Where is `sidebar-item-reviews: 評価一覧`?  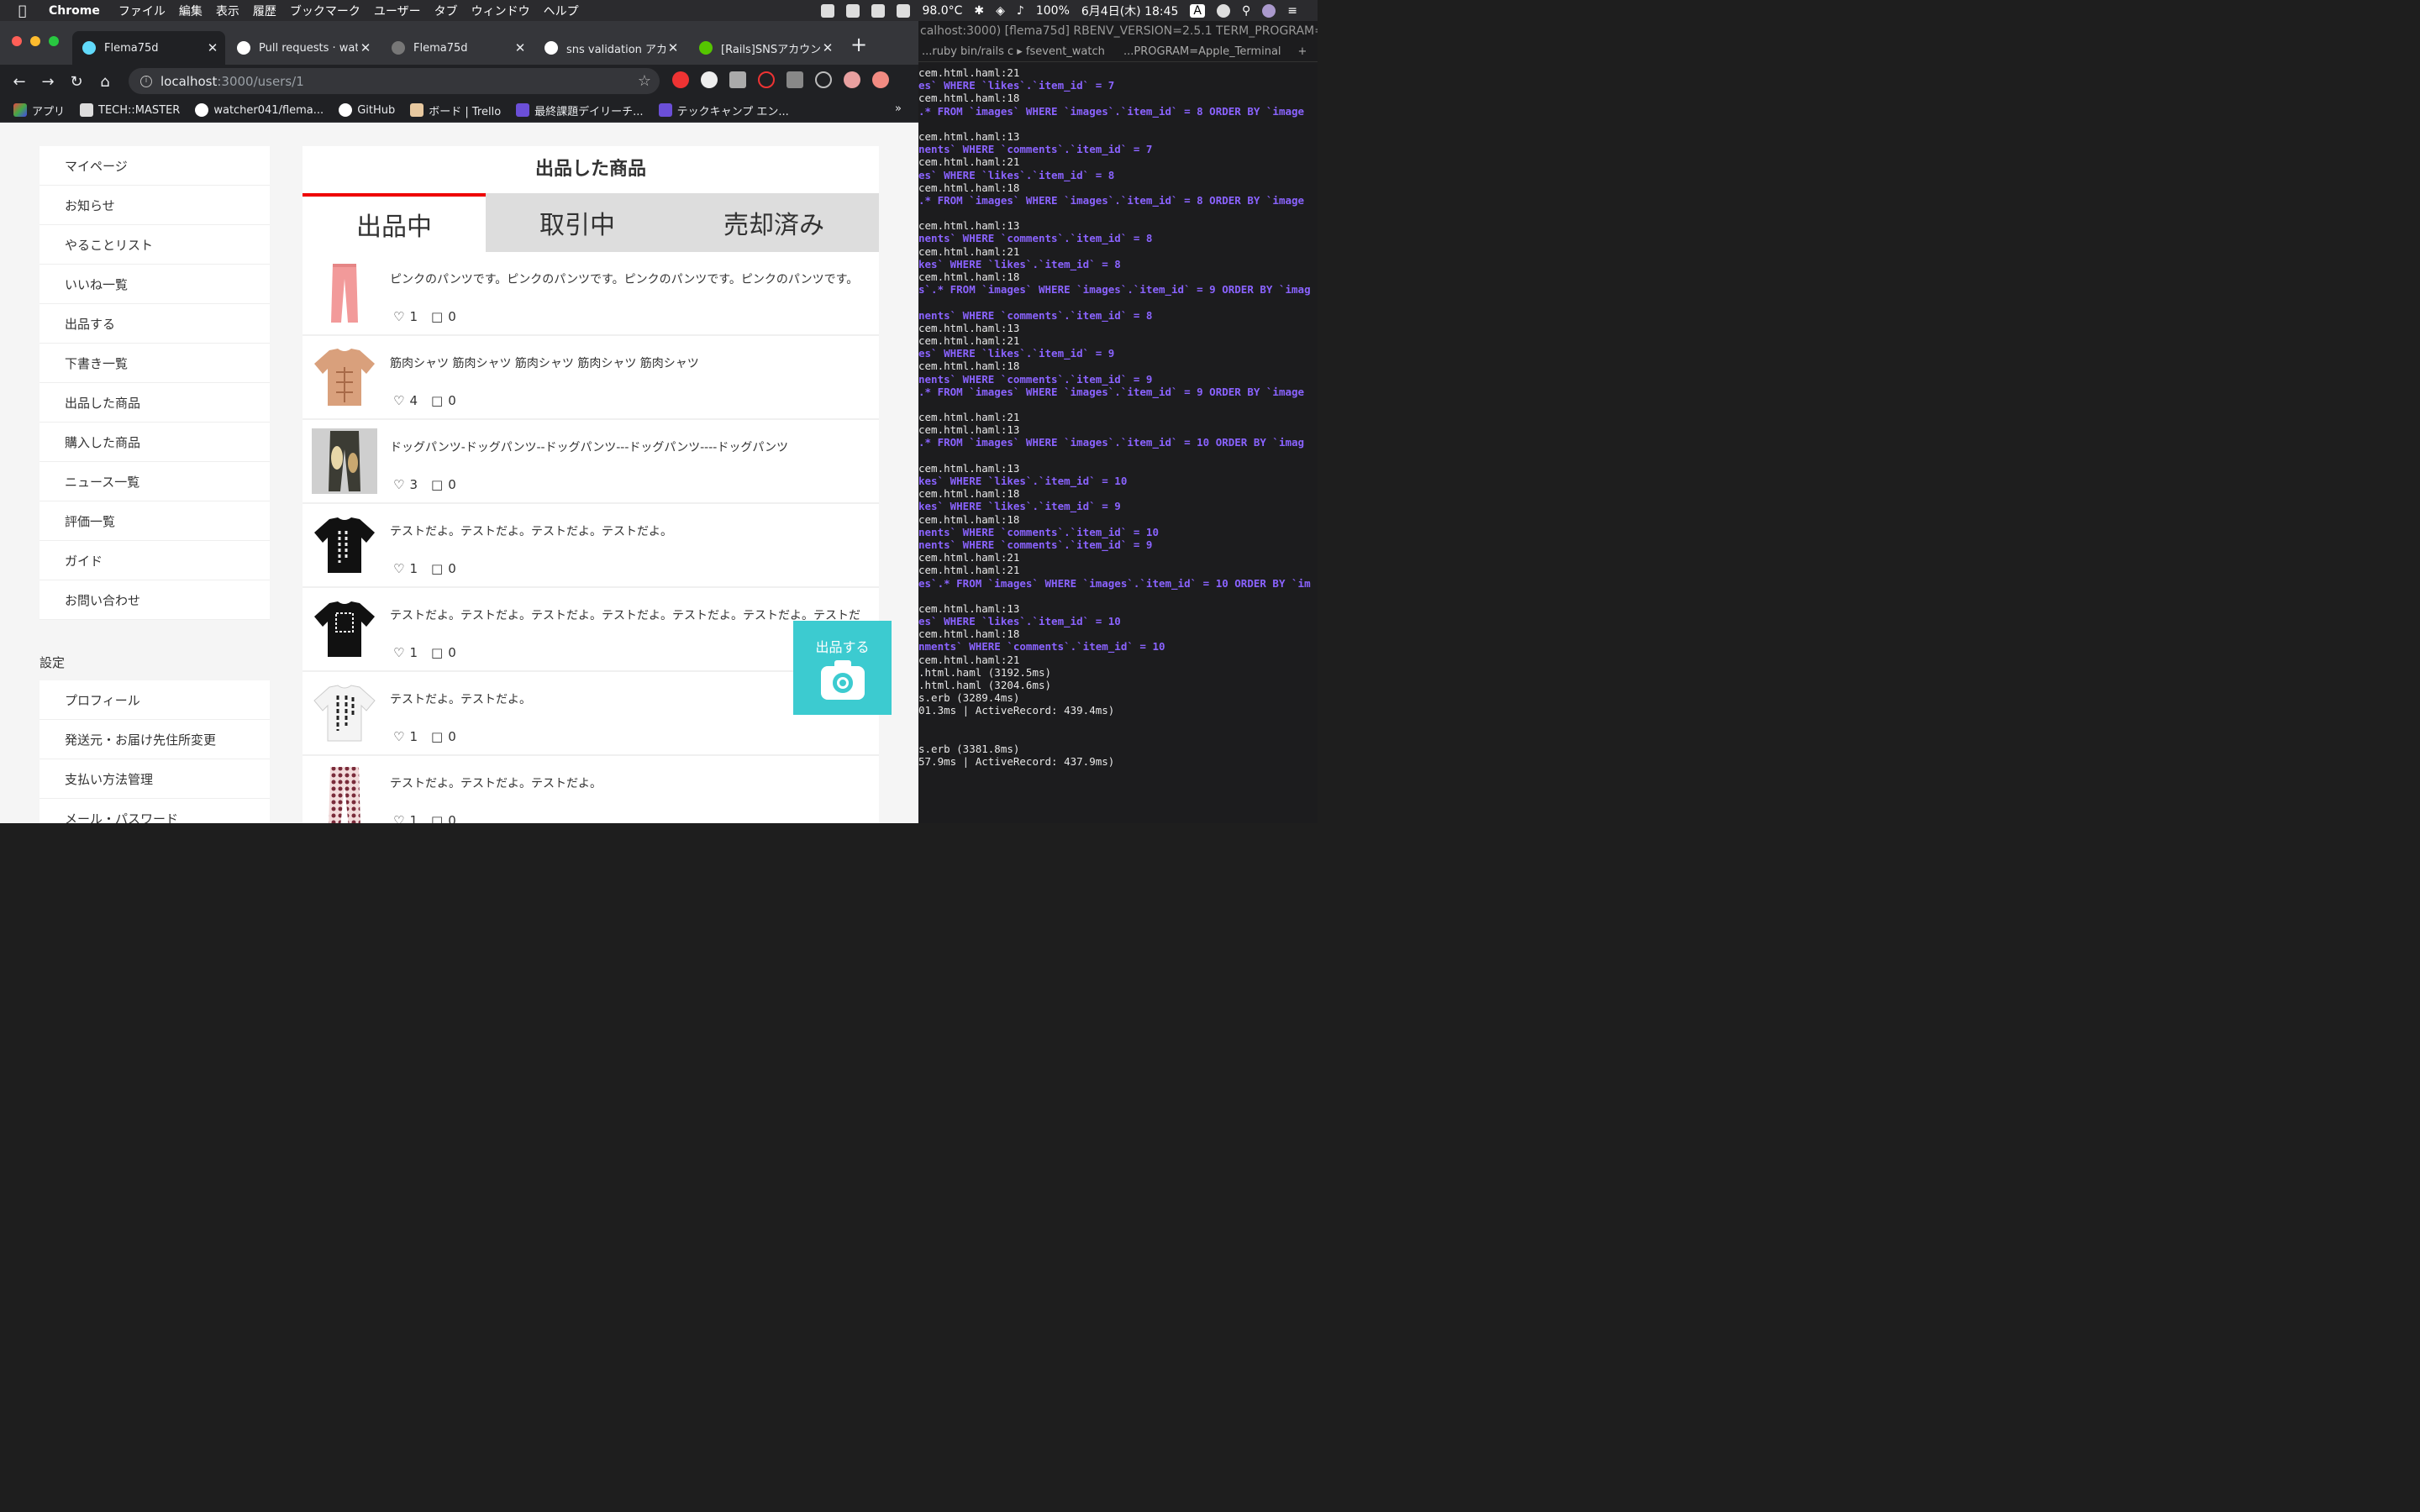
sidebar-item-reviews: 評価一覧 is located at coordinates (154, 521).